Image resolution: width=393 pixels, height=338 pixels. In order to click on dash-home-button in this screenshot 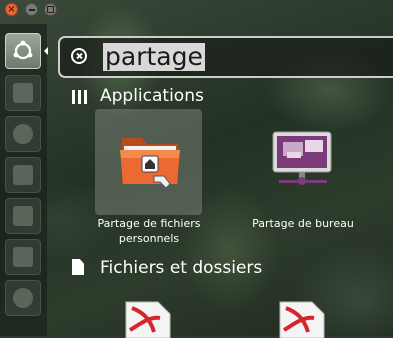, I will do `click(23, 51)`.